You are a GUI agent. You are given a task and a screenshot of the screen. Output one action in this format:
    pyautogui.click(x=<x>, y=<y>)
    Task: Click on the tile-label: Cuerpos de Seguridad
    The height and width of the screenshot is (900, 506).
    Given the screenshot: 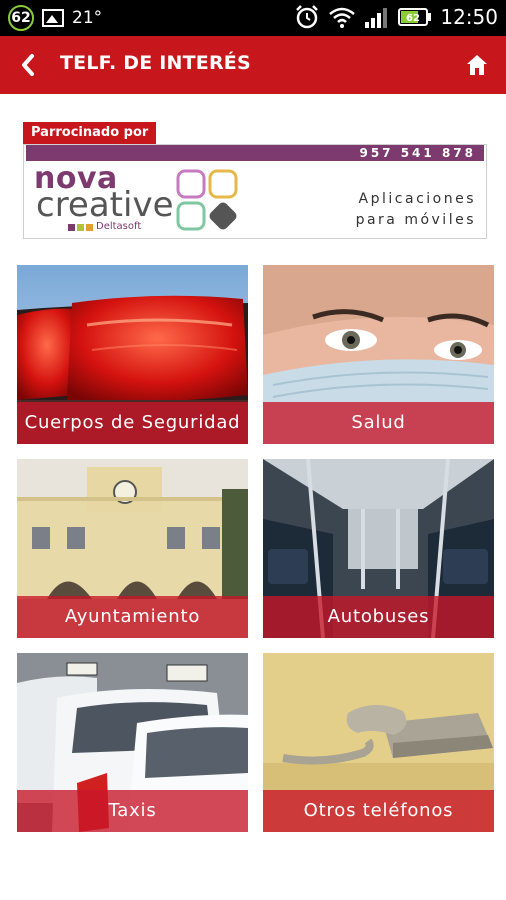 What is the action you would take?
    pyautogui.click(x=132, y=423)
    